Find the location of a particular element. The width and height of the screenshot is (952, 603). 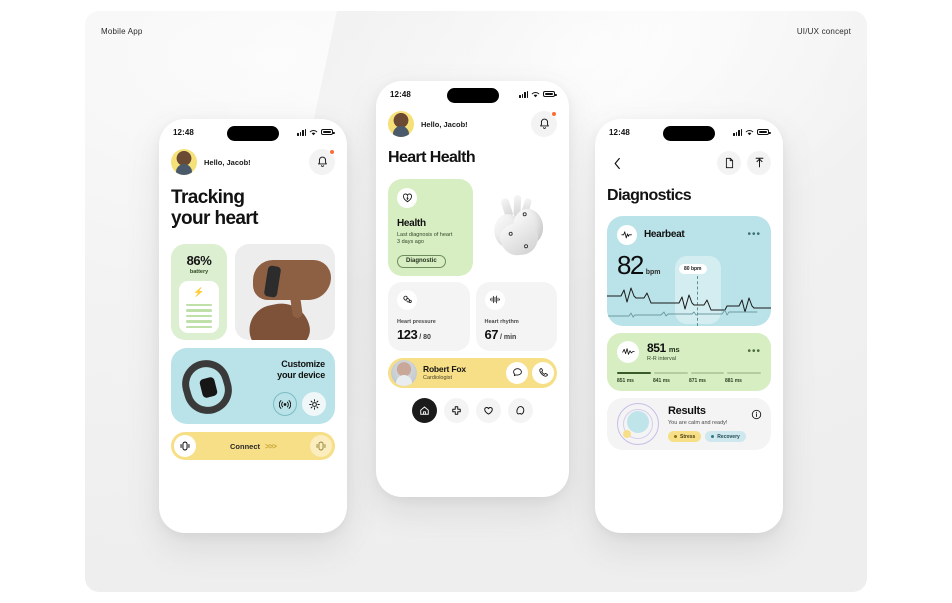

settings-button is located at coordinates (314, 404).